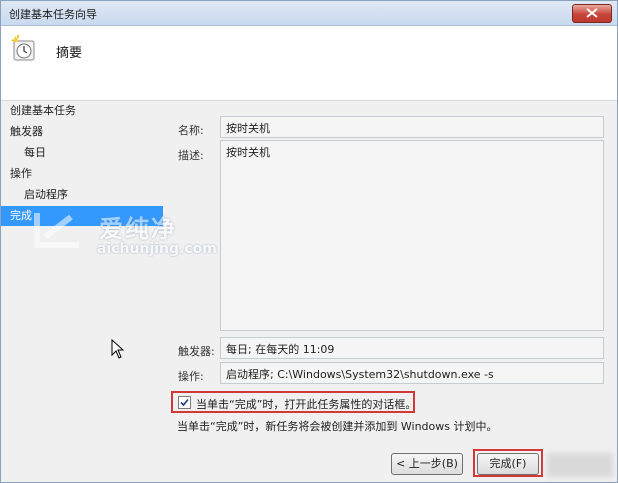 The image size is (618, 483). What do you see at coordinates (56, 230) in the screenshot?
I see `watermark-logo-icon` at bounding box center [56, 230].